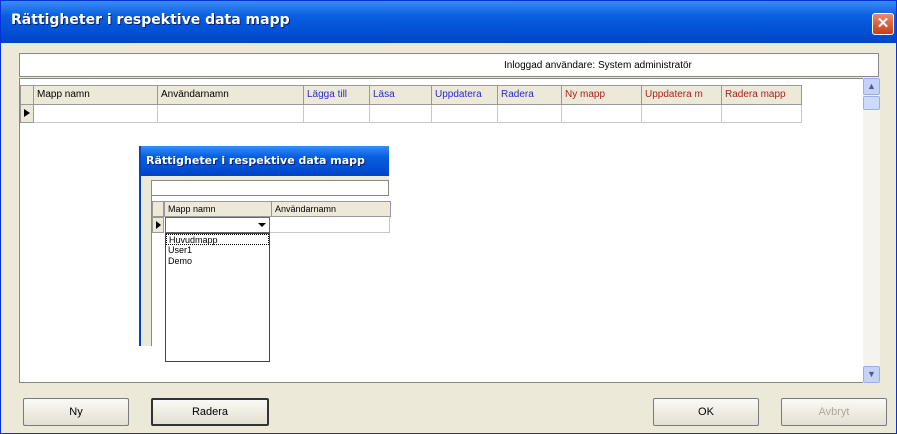 The width and height of the screenshot is (897, 434). What do you see at coordinates (158, 209) in the screenshot?
I see `inset-row-header-corner` at bounding box center [158, 209].